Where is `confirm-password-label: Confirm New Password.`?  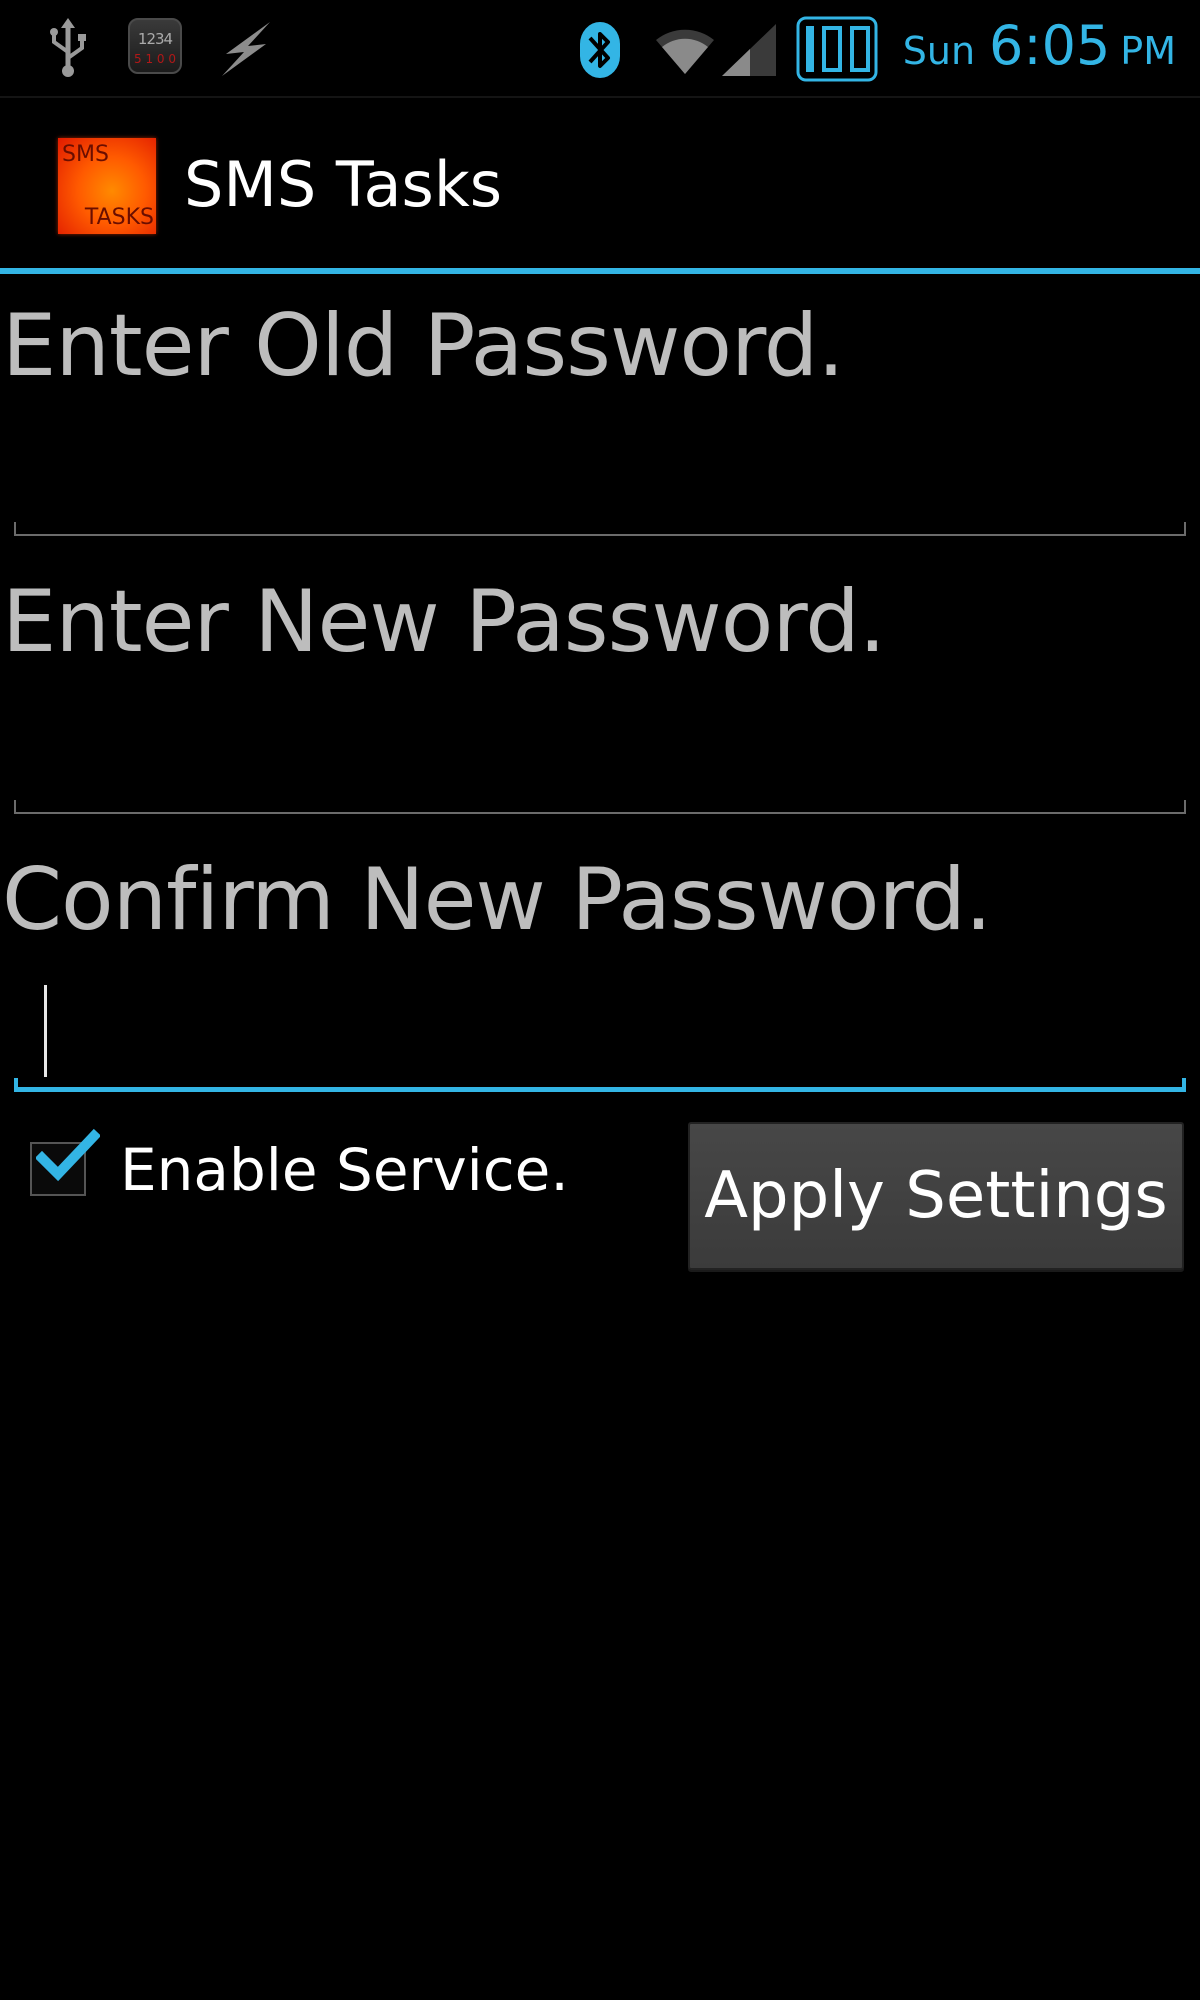
confirm-password-label: Confirm New Password. is located at coordinates (497, 900).